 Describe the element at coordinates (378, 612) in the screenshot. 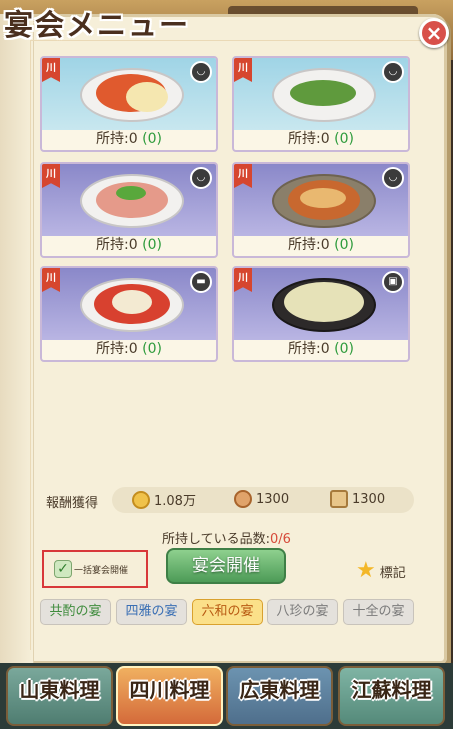

I see `feast-tab-jusen: 十全の宴` at that location.